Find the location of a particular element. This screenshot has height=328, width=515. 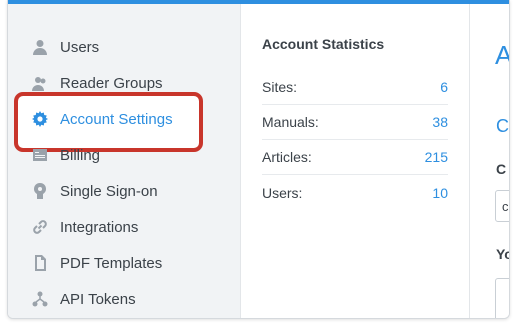

file-icon is located at coordinates (40, 263).